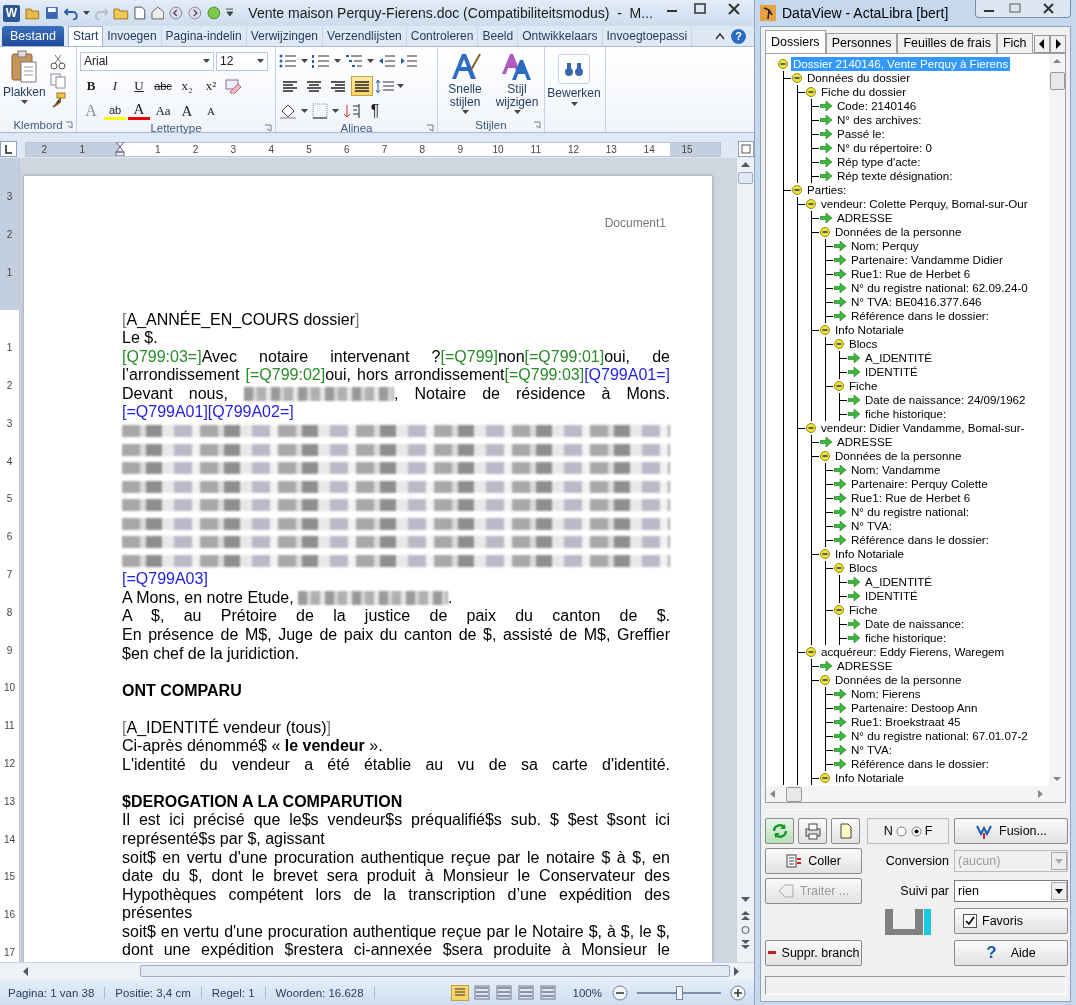  Describe the element at coordinates (921, 831) in the screenshot. I see `radio-button: F` at that location.